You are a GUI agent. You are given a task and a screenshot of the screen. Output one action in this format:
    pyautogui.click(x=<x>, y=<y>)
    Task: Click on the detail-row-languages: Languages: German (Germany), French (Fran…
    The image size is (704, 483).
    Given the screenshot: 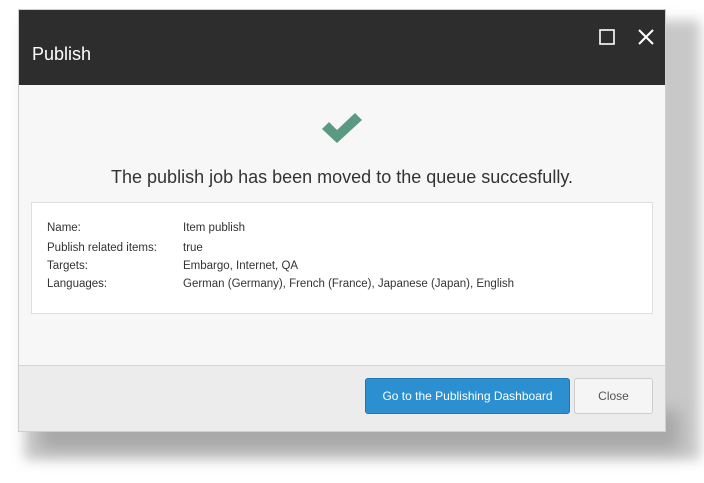 What is the action you would take?
    pyautogui.click(x=280, y=284)
    